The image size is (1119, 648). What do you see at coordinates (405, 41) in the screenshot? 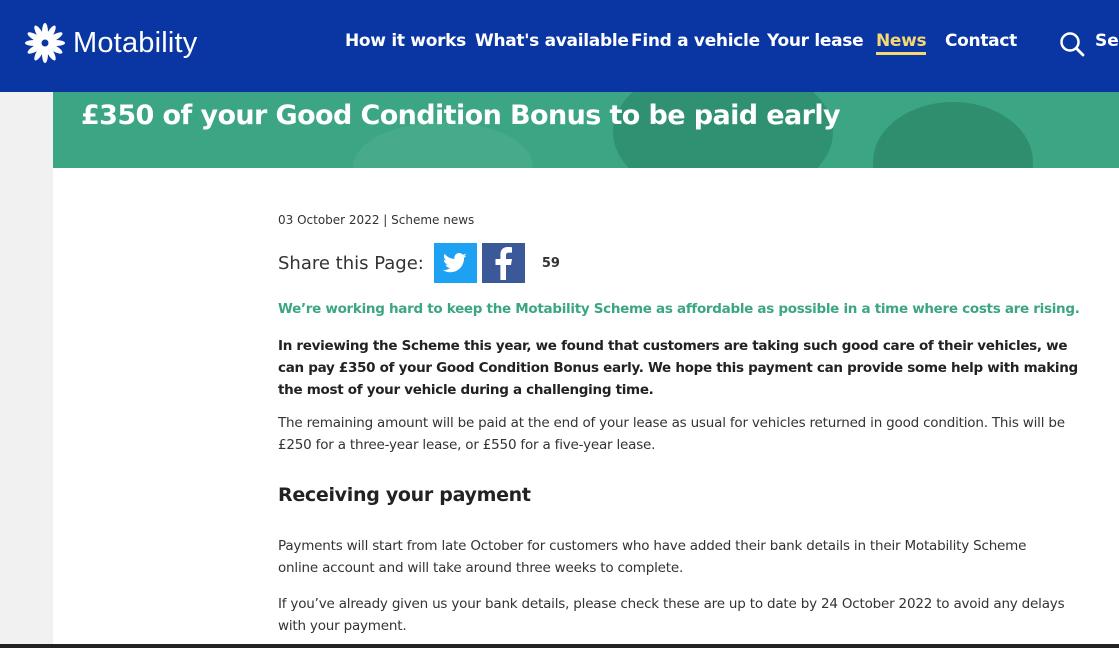
I see `nav-how-it-works: How it works` at bounding box center [405, 41].